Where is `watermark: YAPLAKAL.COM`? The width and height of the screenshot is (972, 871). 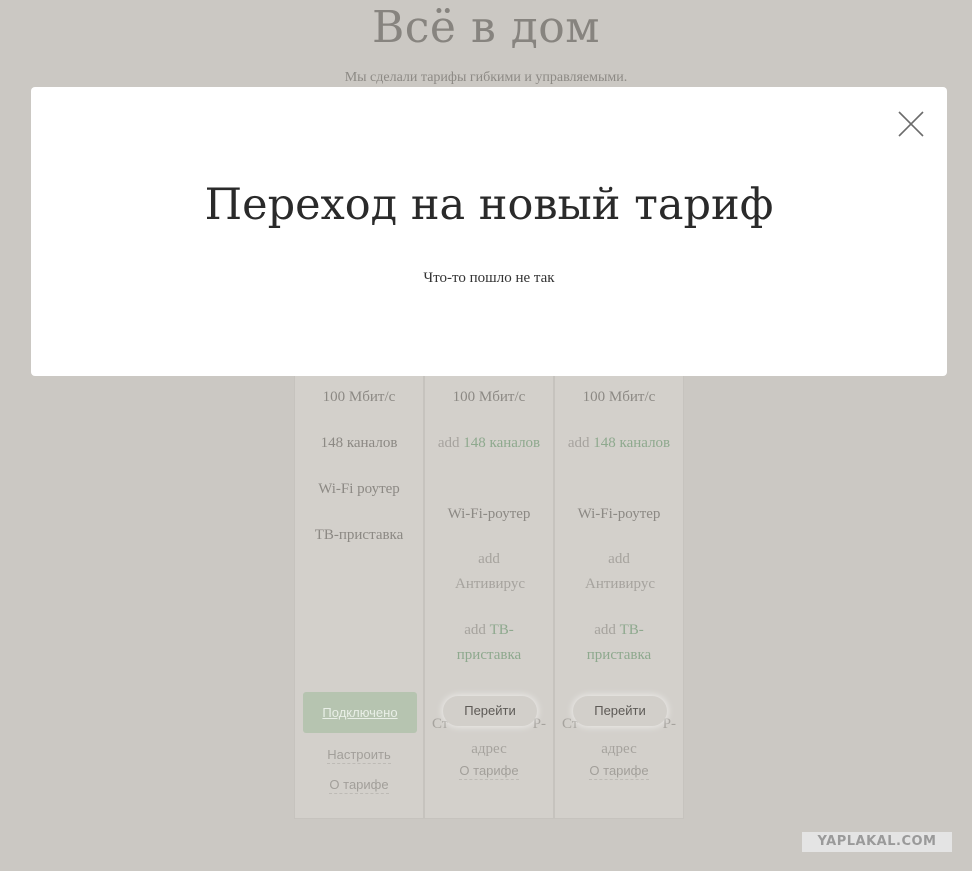 watermark: YAPLAKAL.COM is located at coordinates (877, 842).